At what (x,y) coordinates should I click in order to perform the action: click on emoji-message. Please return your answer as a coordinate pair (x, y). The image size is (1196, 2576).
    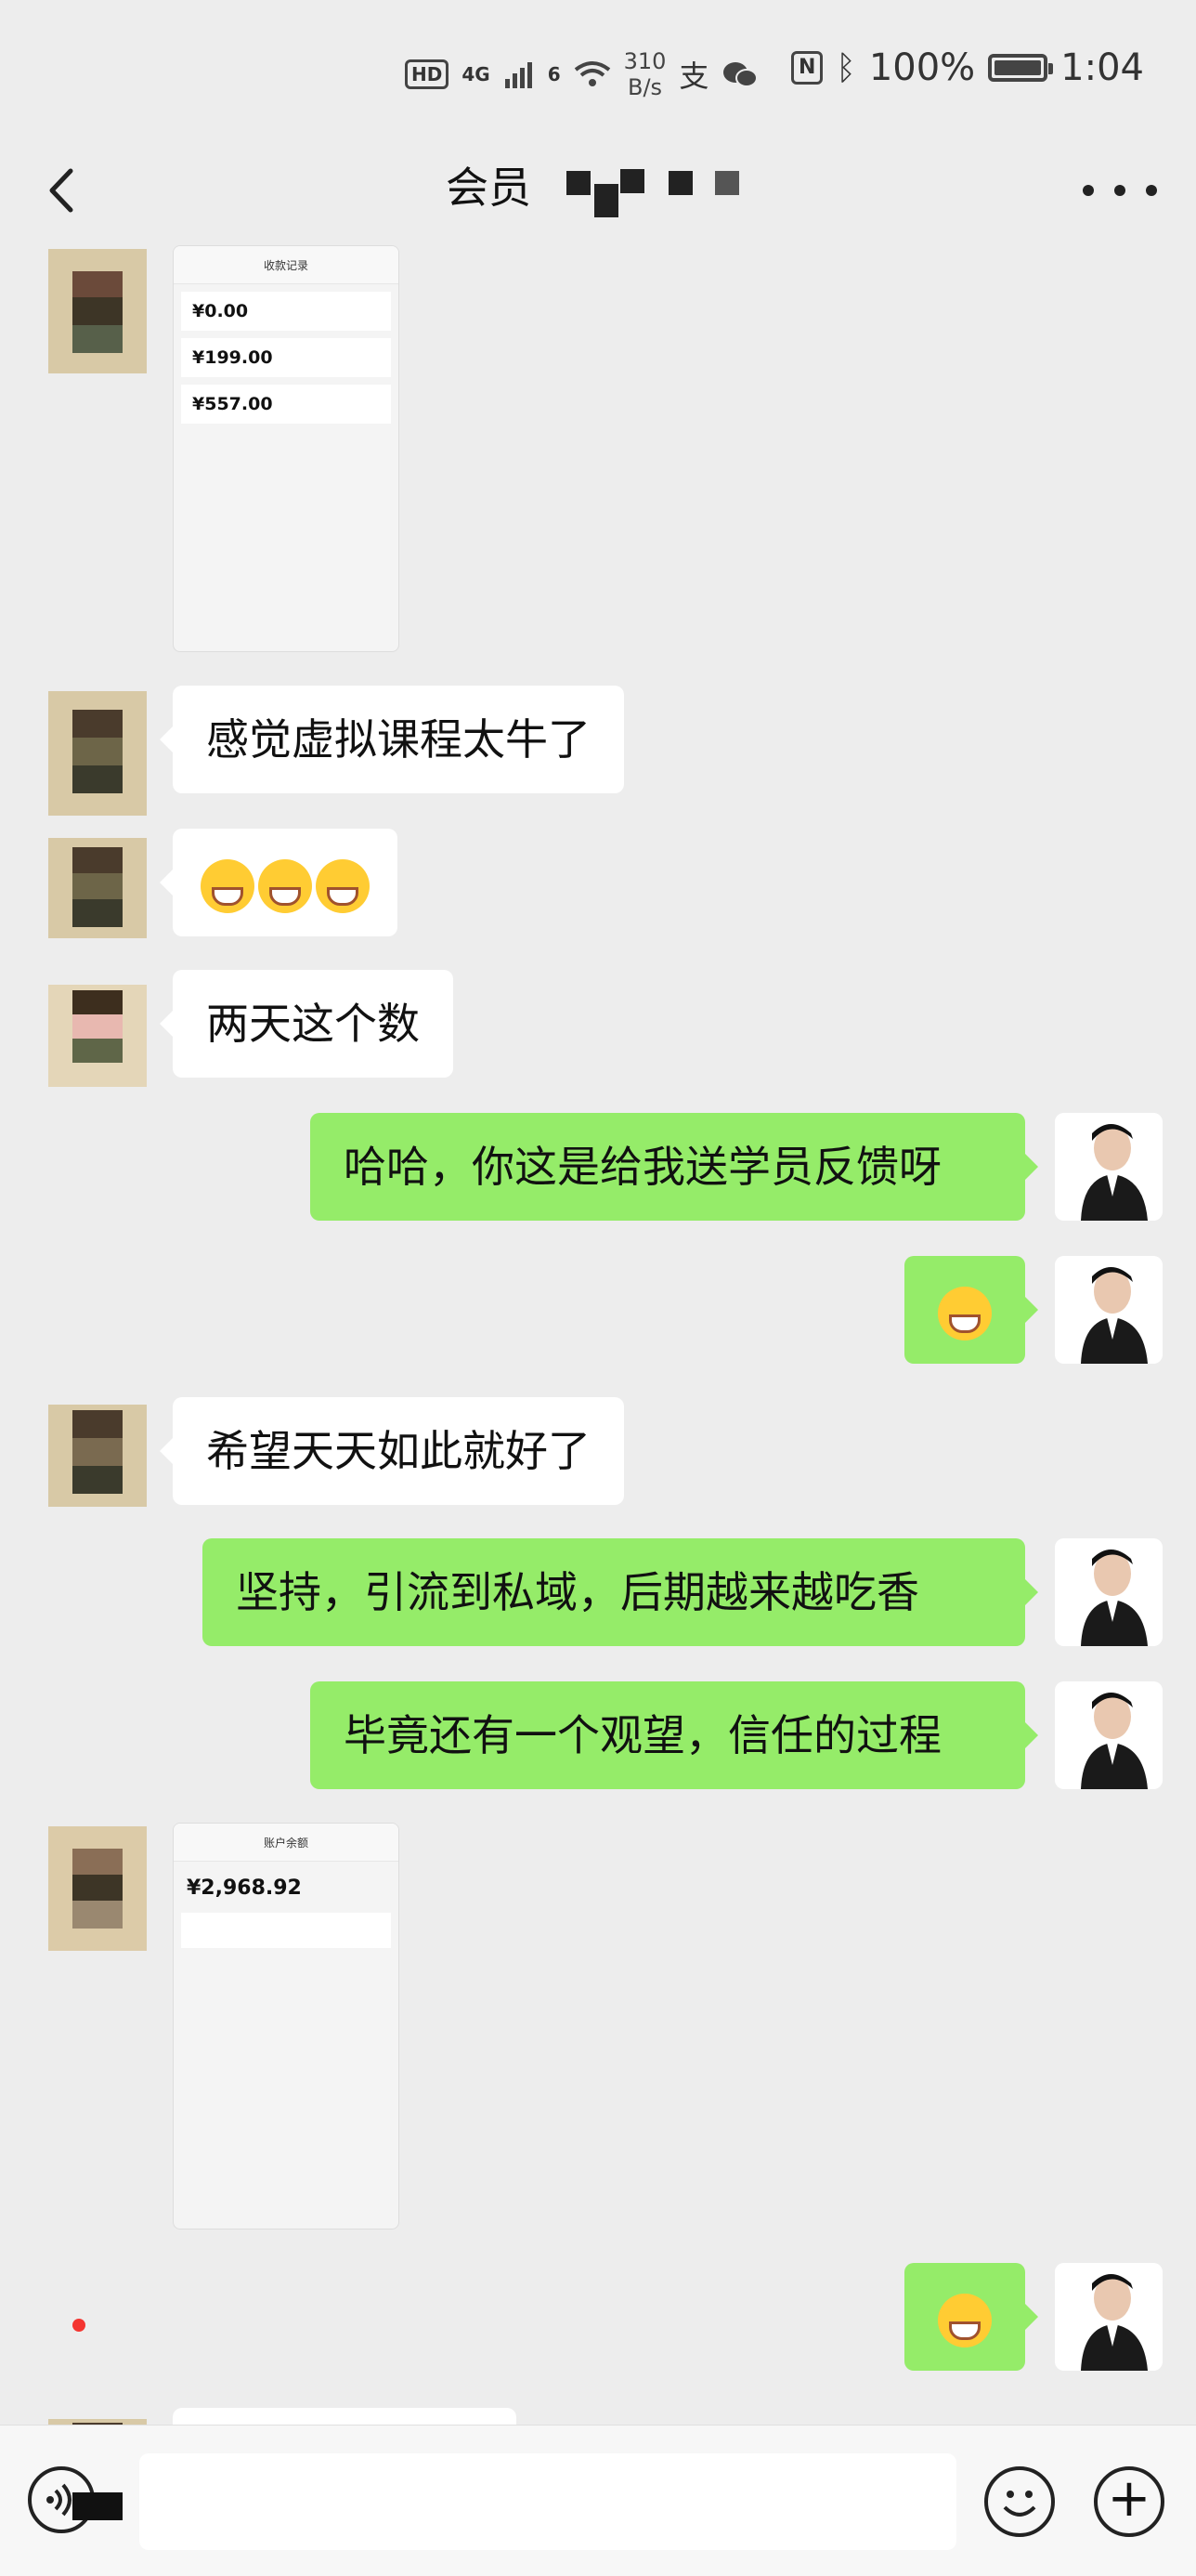
    Looking at the image, I should click on (278, 882).